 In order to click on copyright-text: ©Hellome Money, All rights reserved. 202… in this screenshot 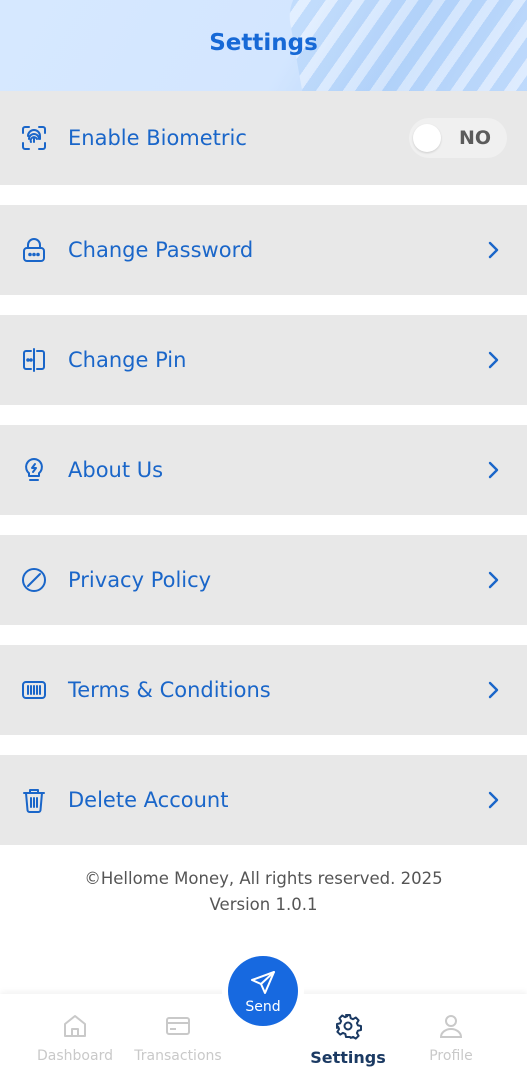, I will do `click(263, 878)`.